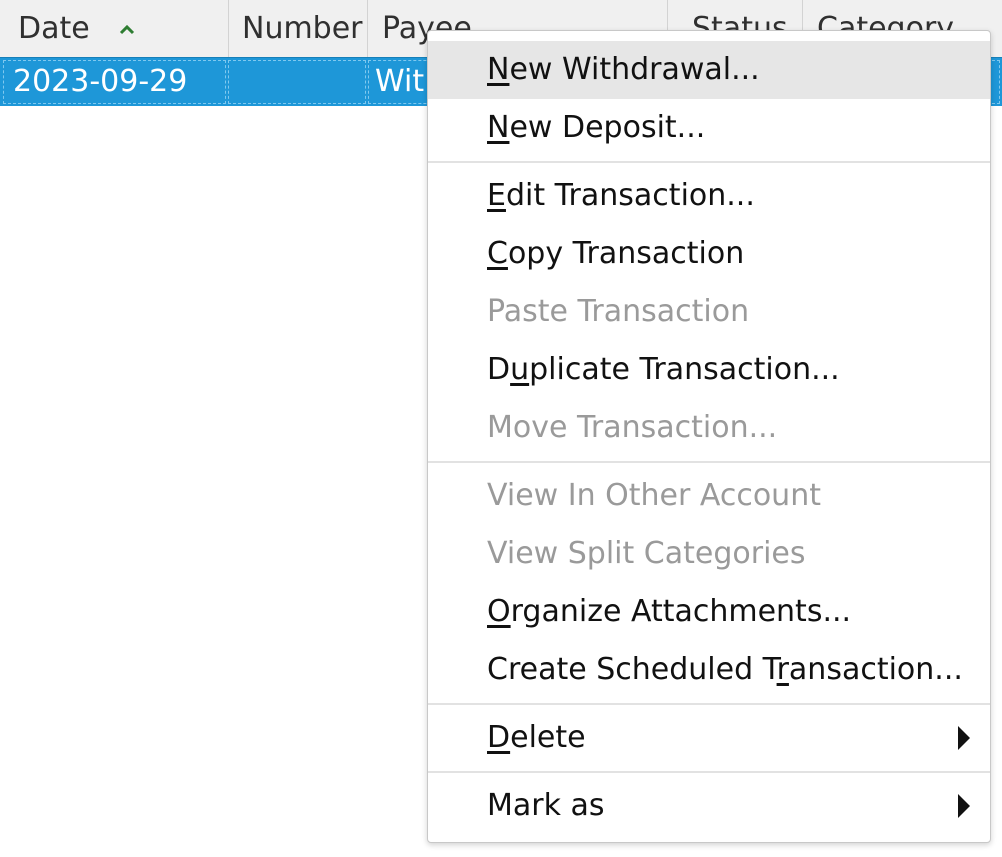 This screenshot has width=1002, height=857. I want to click on mnemonic-key: E, so click(496, 195).